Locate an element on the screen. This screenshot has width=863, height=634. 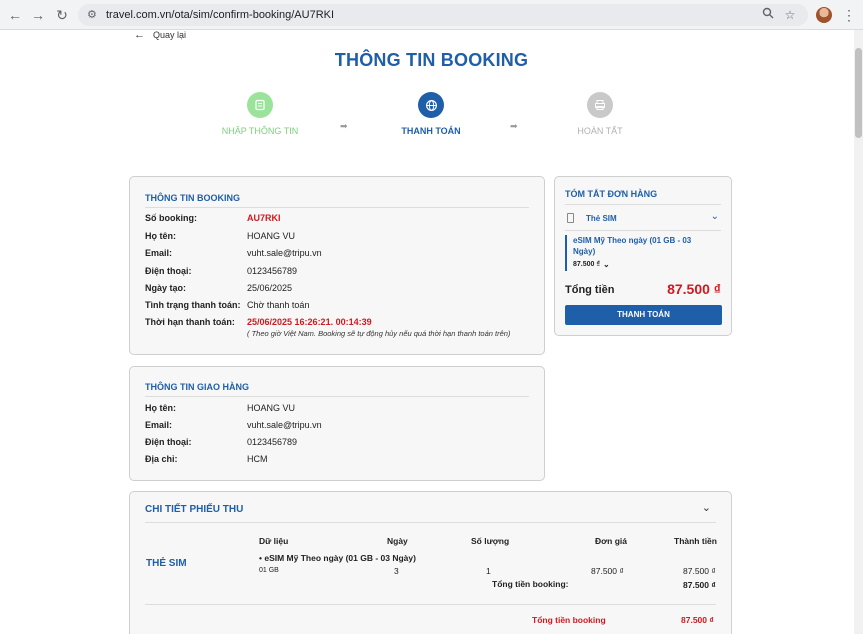
row-value: 25/06/2025 is located at coordinates (270, 288).